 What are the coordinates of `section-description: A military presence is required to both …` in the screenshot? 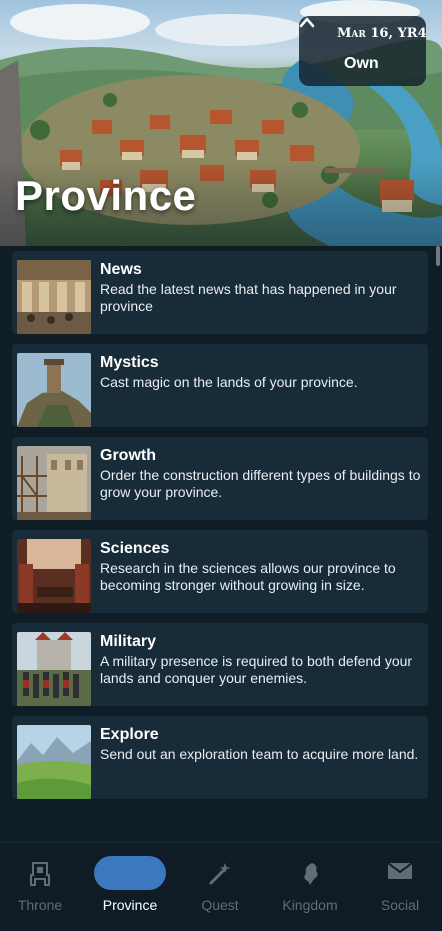 It's located at (256, 669).